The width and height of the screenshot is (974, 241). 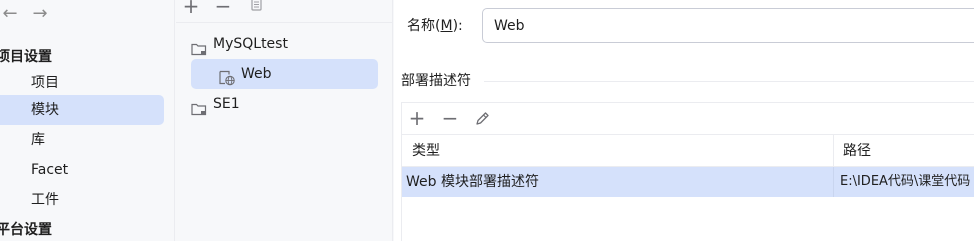 What do you see at coordinates (284, 22) in the screenshot?
I see `toolbar-divider` at bounding box center [284, 22].